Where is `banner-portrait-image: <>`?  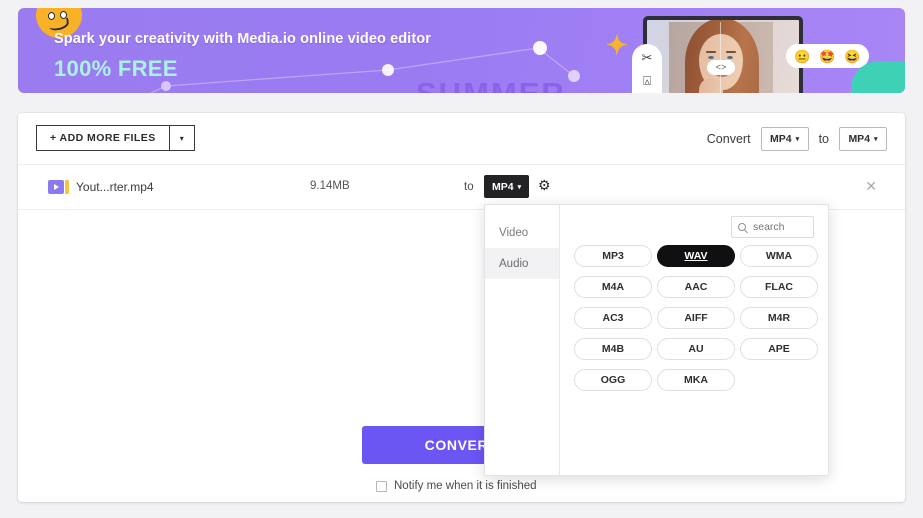
banner-portrait-image: <> is located at coordinates (721, 56).